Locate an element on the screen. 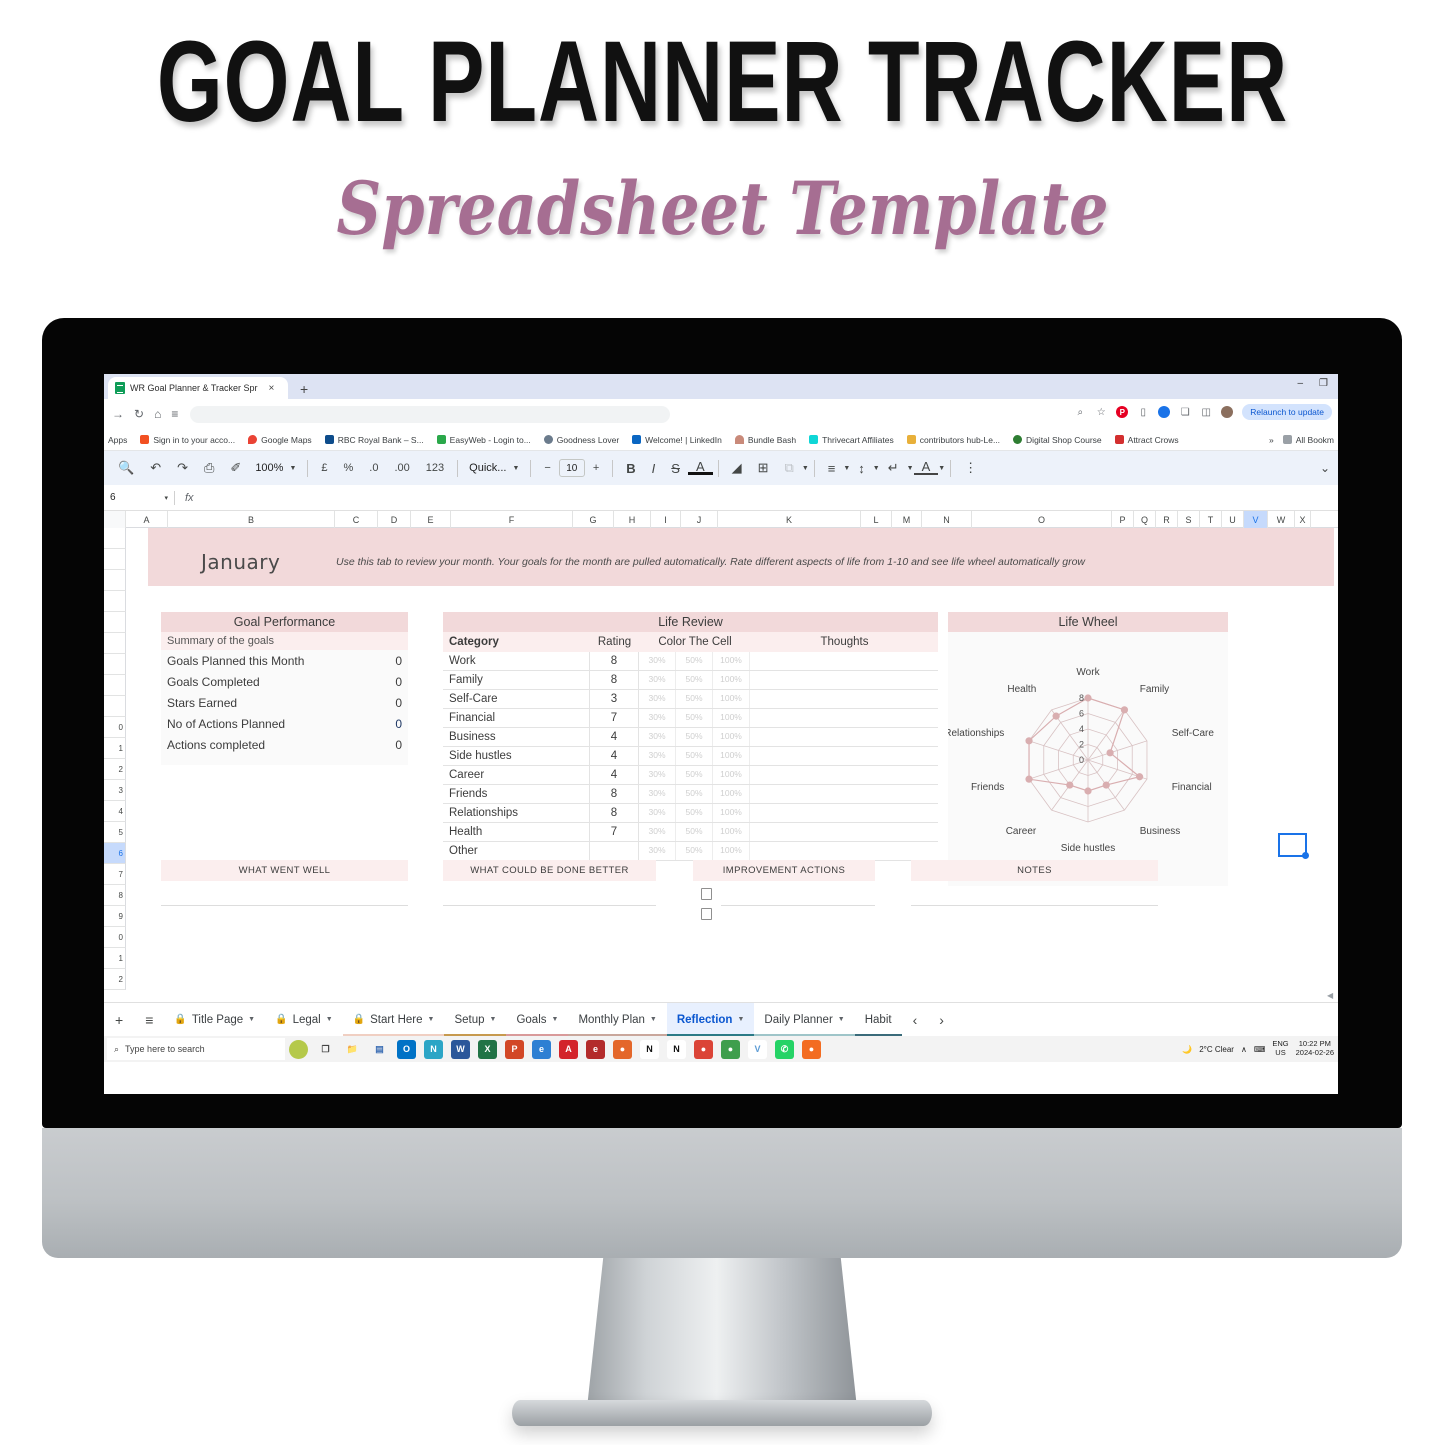 The width and height of the screenshot is (1445, 1445). column-header-J: J is located at coordinates (699, 519).